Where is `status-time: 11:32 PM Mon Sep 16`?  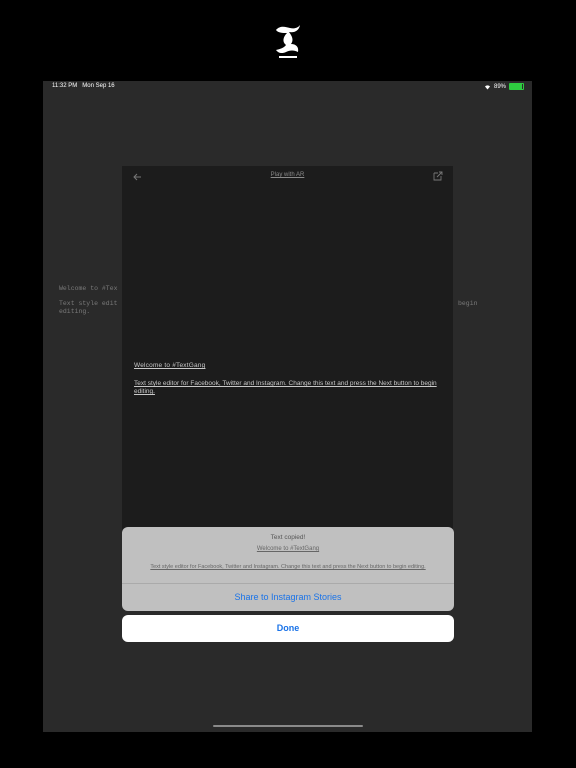
status-time: 11:32 PM Mon Sep 16 is located at coordinates (83, 86).